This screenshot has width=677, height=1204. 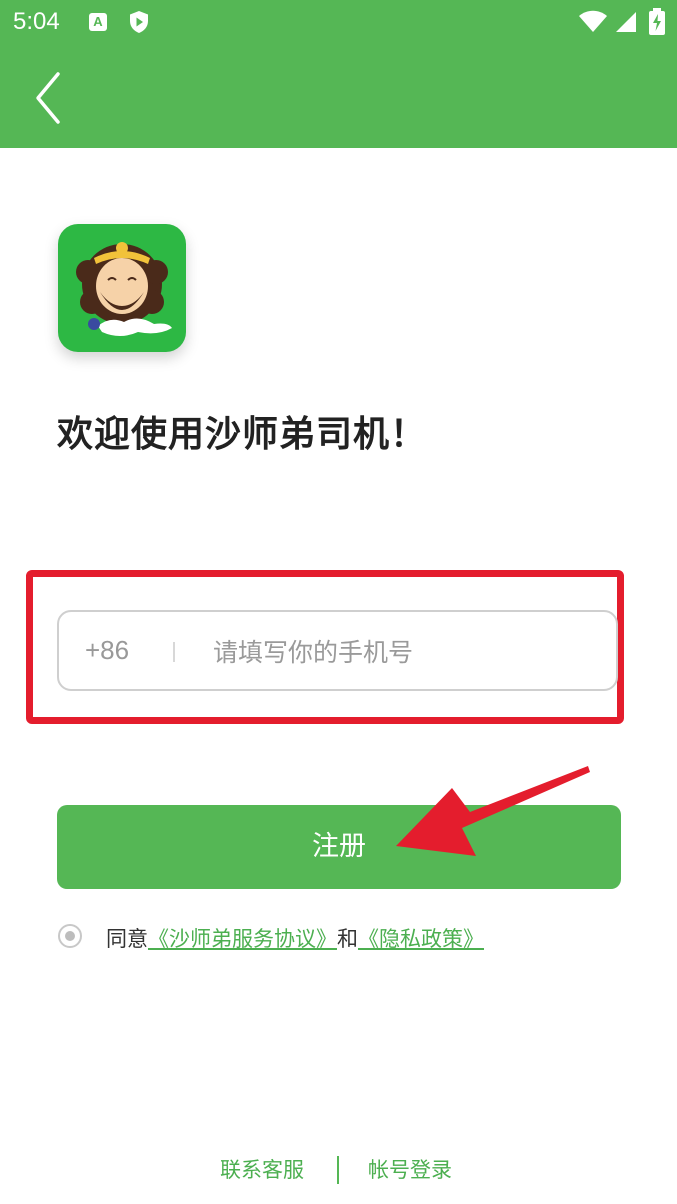 I want to click on radio-dot, so click(x=70, y=936).